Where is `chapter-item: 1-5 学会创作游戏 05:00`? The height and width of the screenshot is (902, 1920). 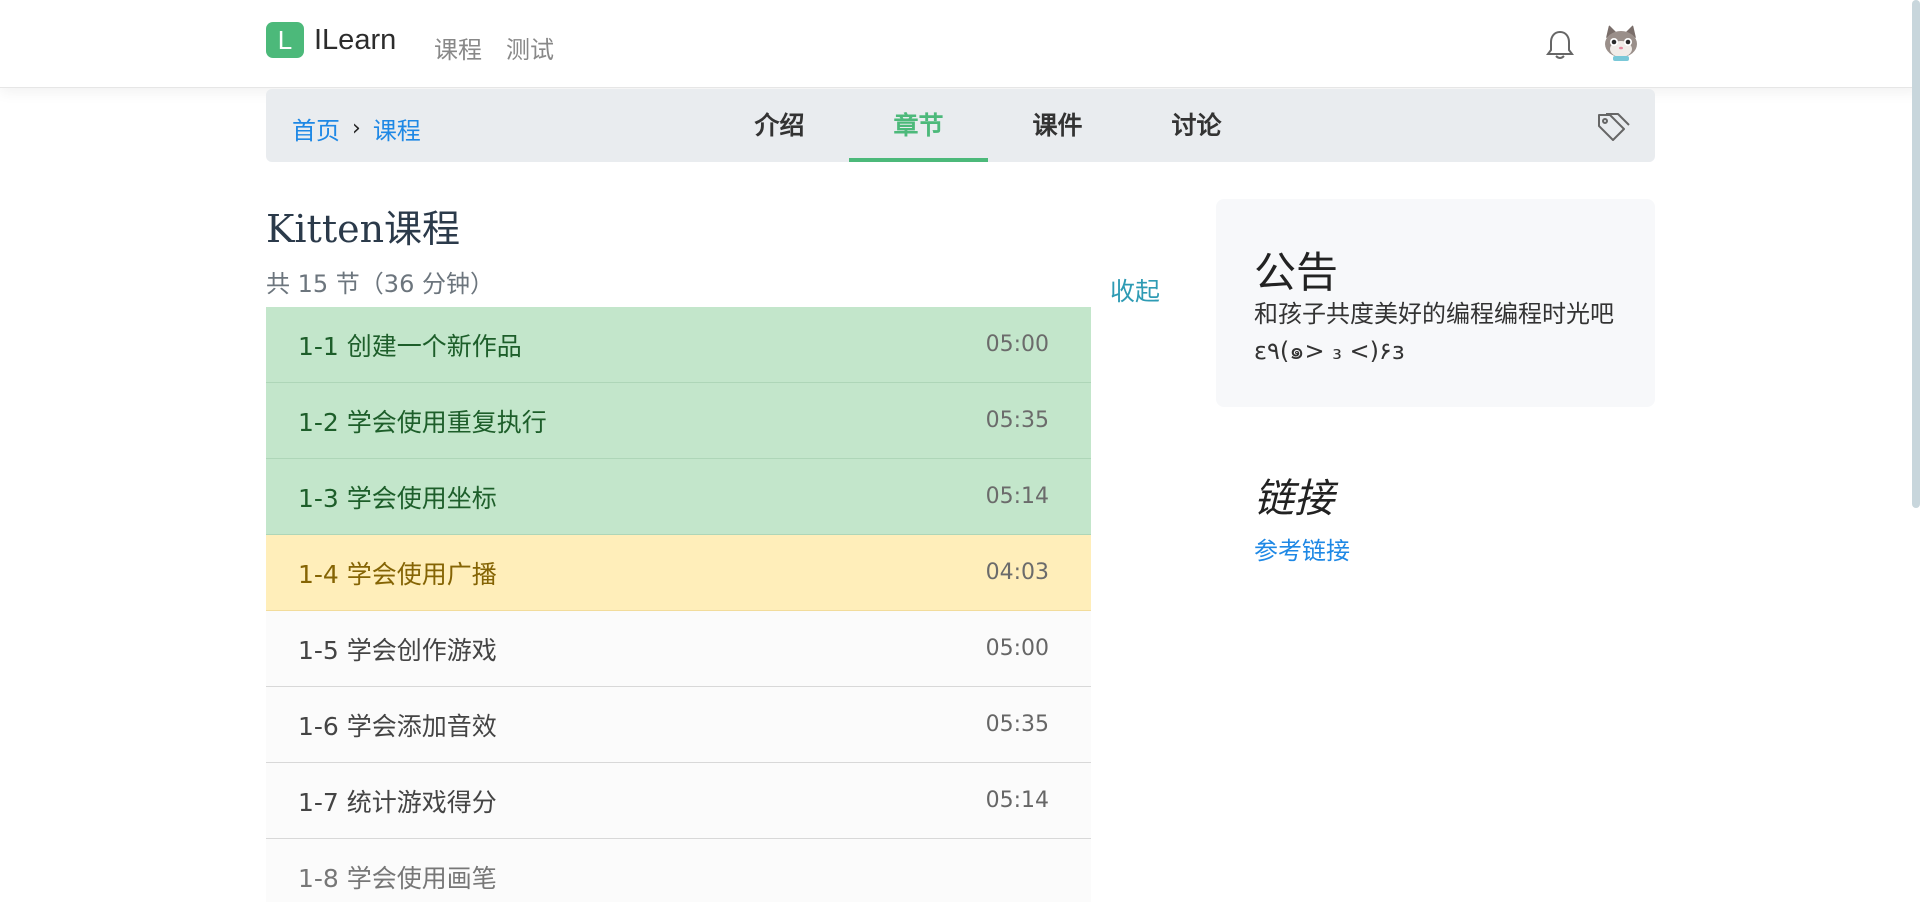 chapter-item: 1-5 学会创作游戏 05:00 is located at coordinates (678, 649).